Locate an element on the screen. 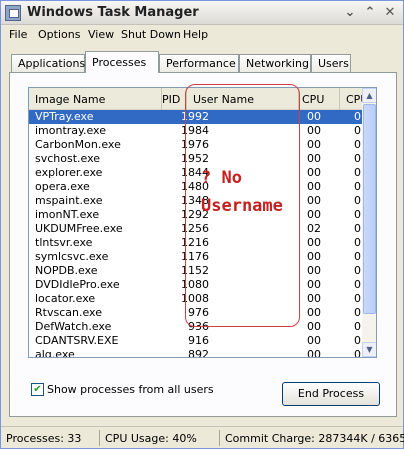 This screenshot has height=449, width=404. annotation-text-line-1: ? No is located at coordinates (221, 178).